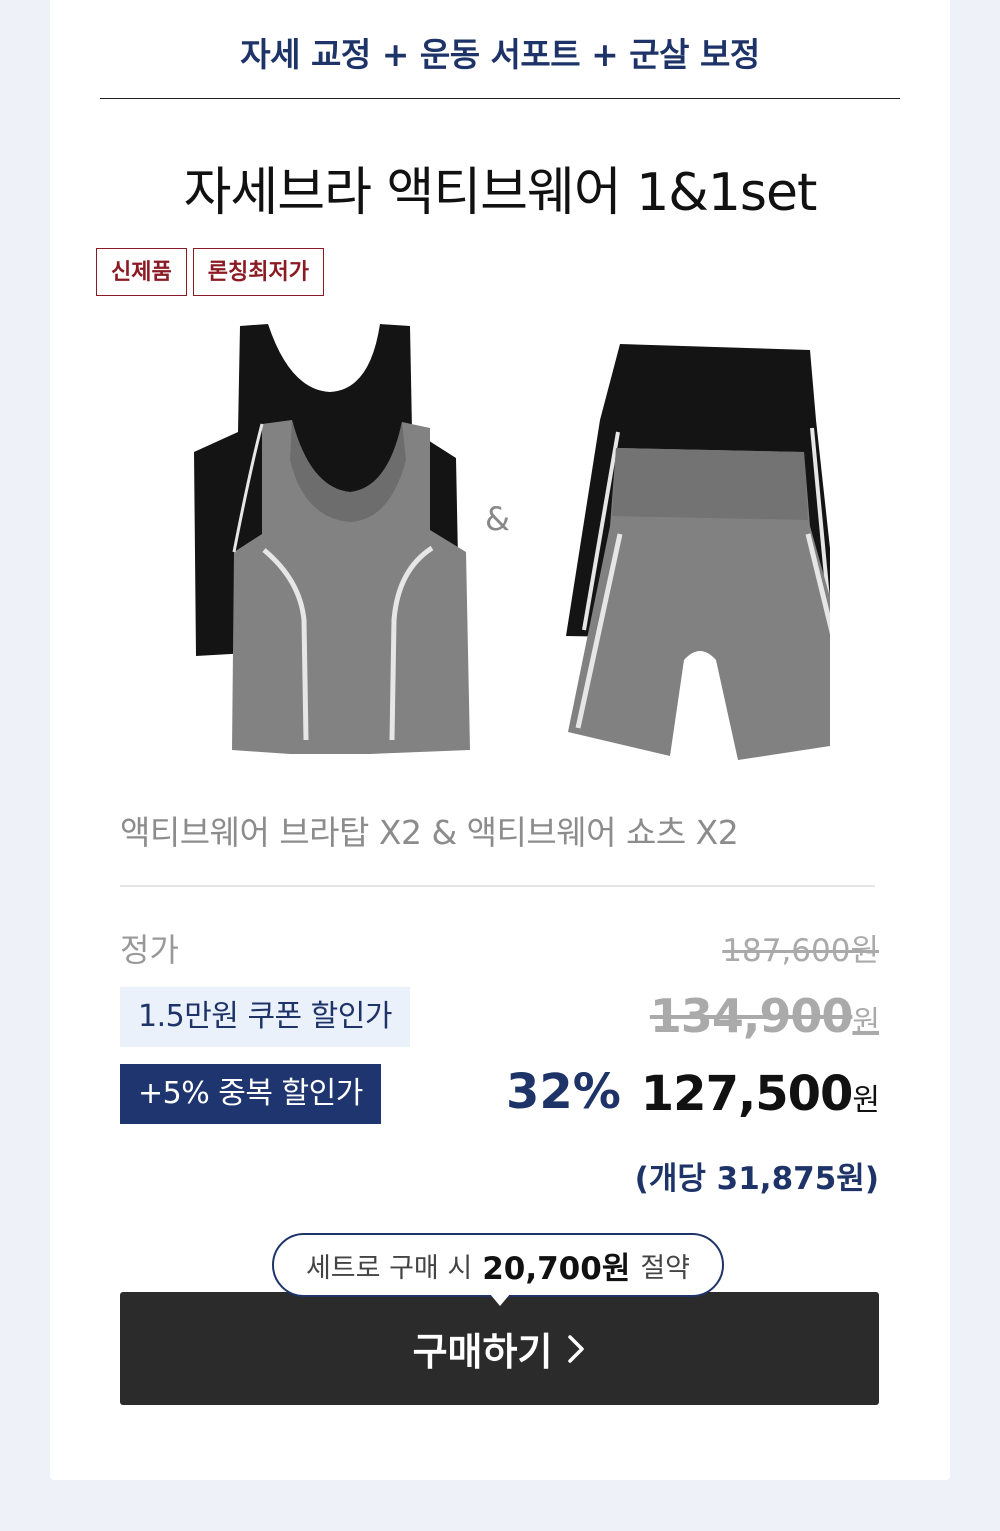 The image size is (1000, 1531). I want to click on coupon-label: 1.5만원 쿠폰 할인가, so click(265, 1017).